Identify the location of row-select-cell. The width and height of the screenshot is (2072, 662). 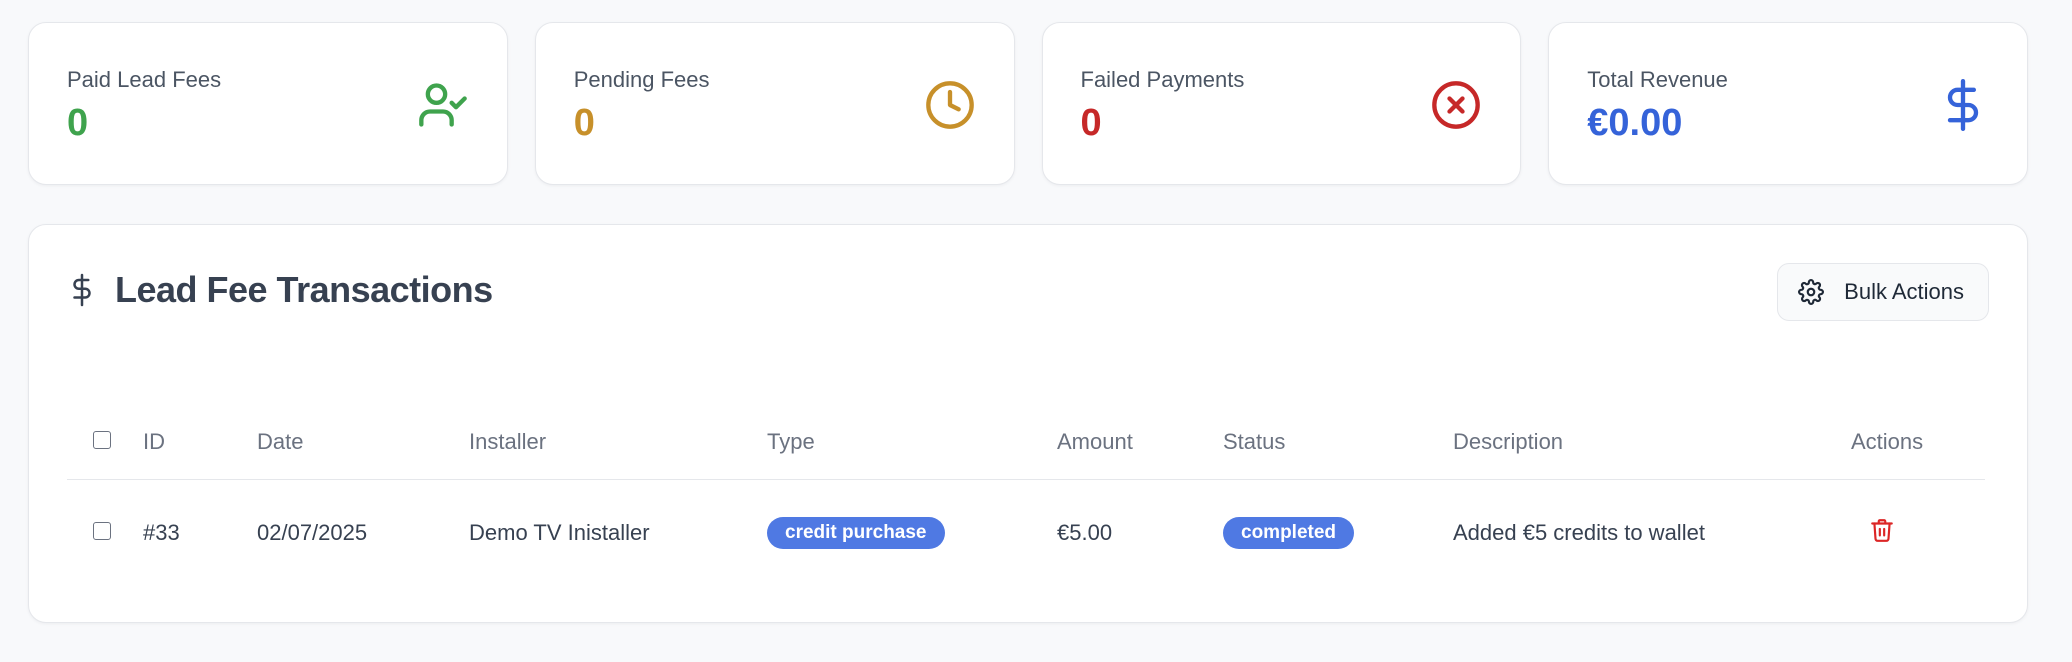
(105, 533).